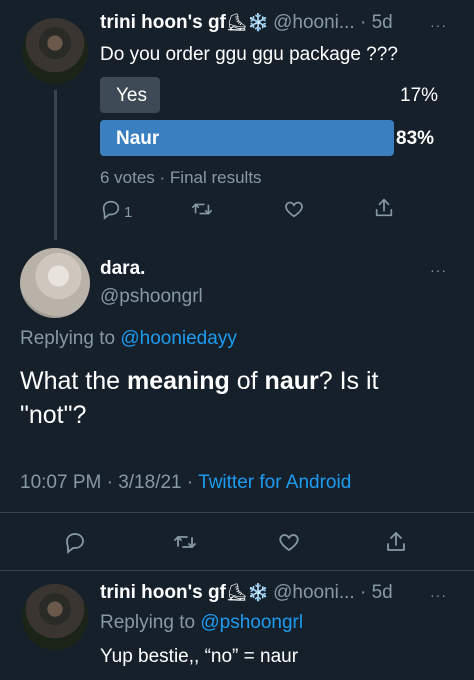 The width and height of the screenshot is (474, 680). What do you see at coordinates (230, 398) in the screenshot?
I see `tweet-text: What the meaning of naur? Is it "not"?` at bounding box center [230, 398].